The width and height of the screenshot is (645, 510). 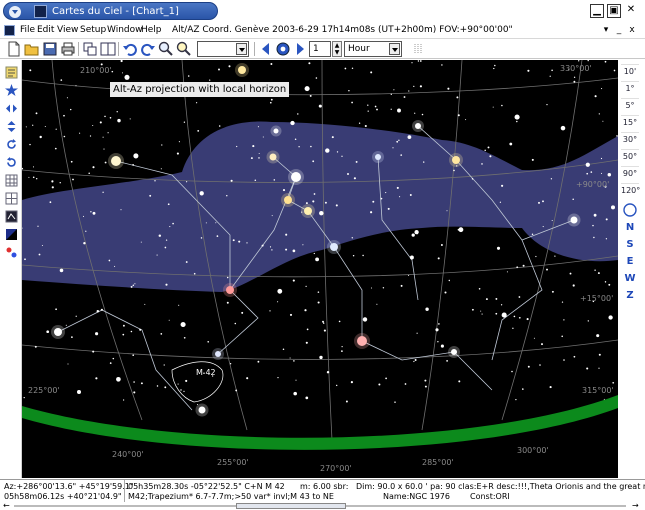 What do you see at coordinates (9, 30) in the screenshot?
I see `chart-window-icon` at bounding box center [9, 30].